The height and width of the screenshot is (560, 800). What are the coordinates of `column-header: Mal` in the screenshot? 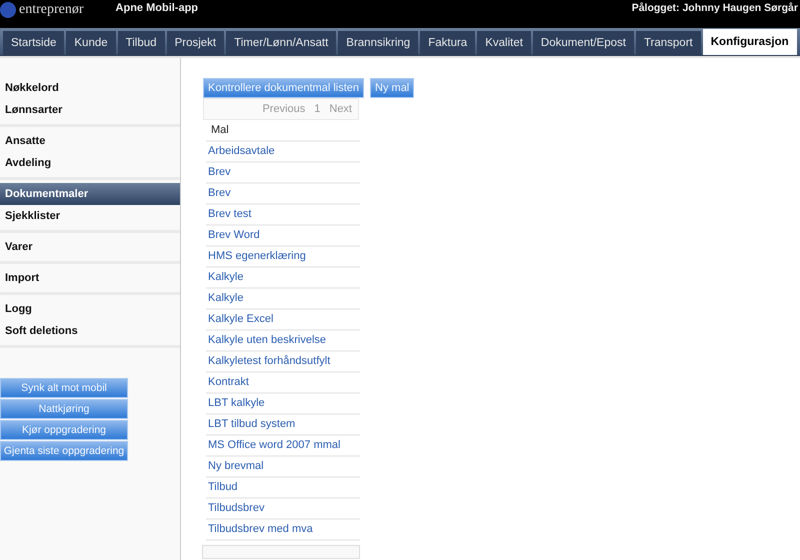 It's located at (283, 131).